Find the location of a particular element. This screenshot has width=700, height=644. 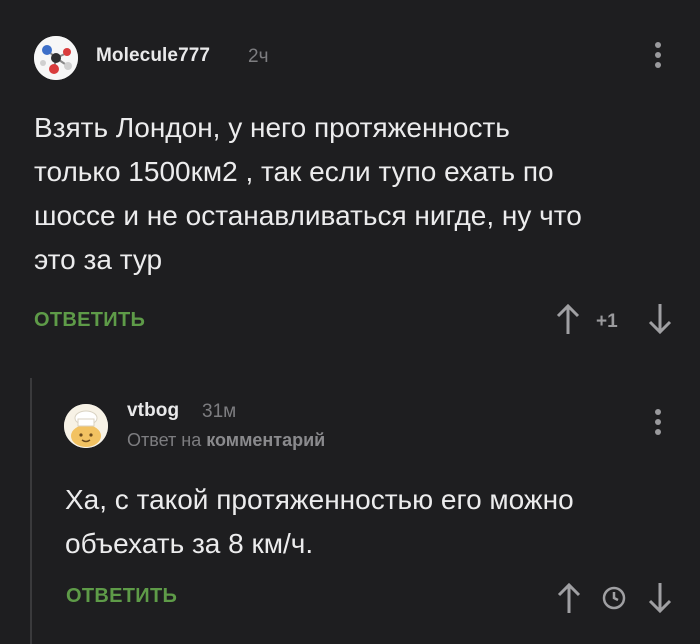

reply-to-prefix: Ответ на is located at coordinates (164, 440).